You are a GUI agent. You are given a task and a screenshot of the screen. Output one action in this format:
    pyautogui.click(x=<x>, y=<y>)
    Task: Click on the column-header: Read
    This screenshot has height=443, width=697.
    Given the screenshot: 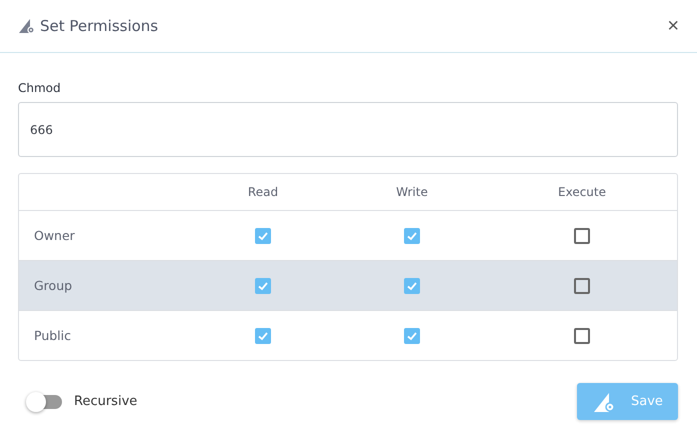 What is the action you would take?
    pyautogui.click(x=263, y=192)
    